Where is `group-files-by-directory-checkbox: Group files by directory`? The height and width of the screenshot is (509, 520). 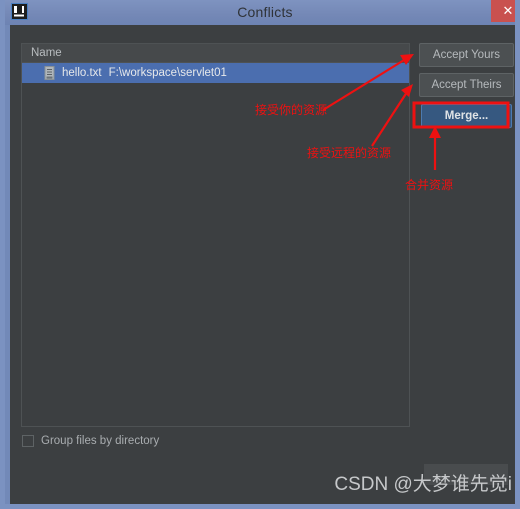 group-files-by-directory-checkbox: Group files by directory is located at coordinates (90, 441).